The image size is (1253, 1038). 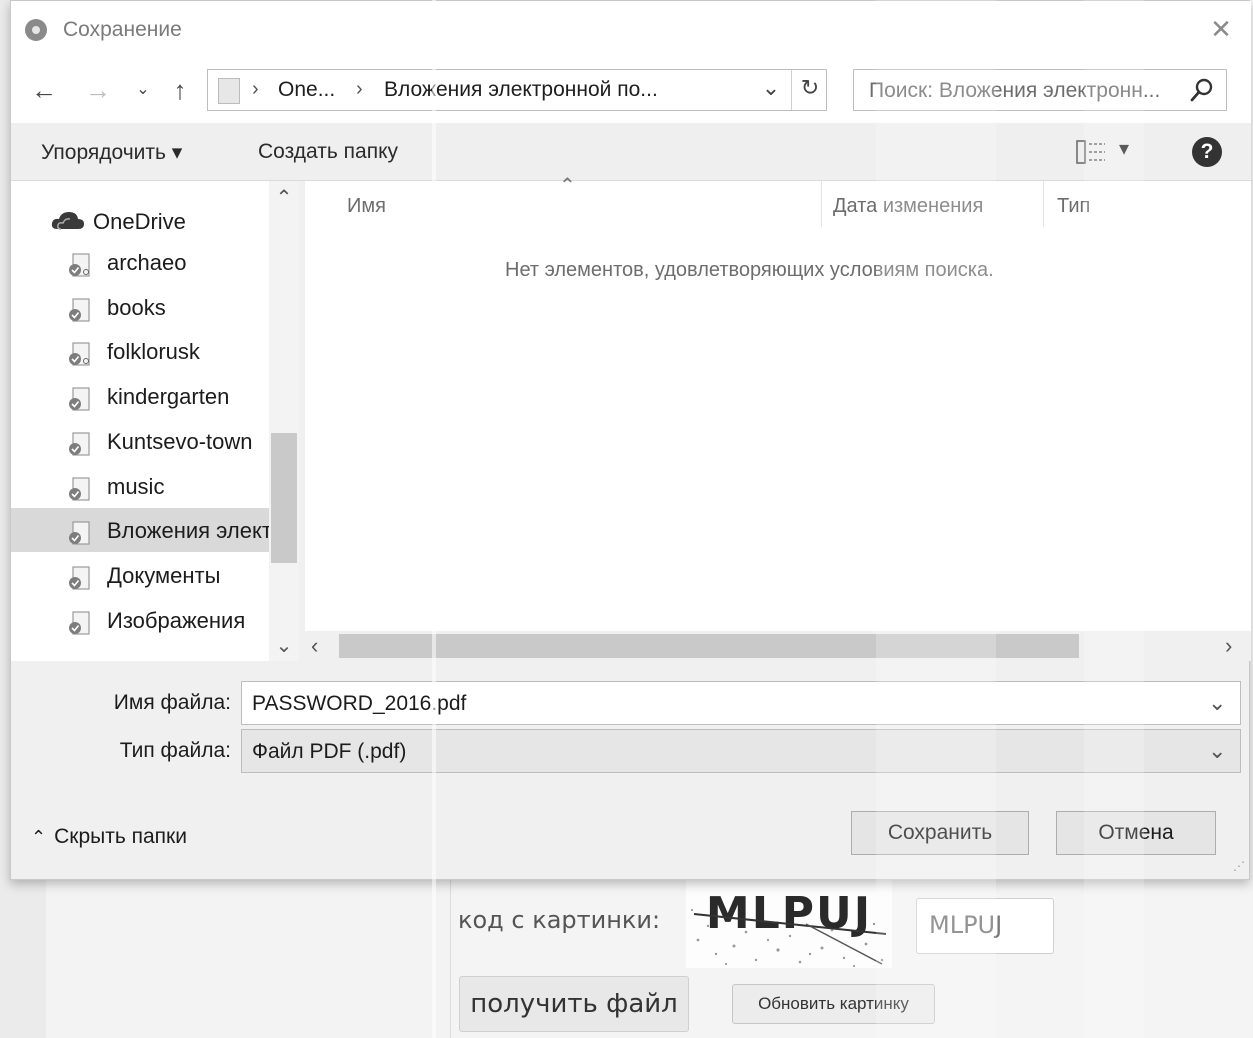 I want to click on sidebar-item-folder: books, so click(x=140, y=307).